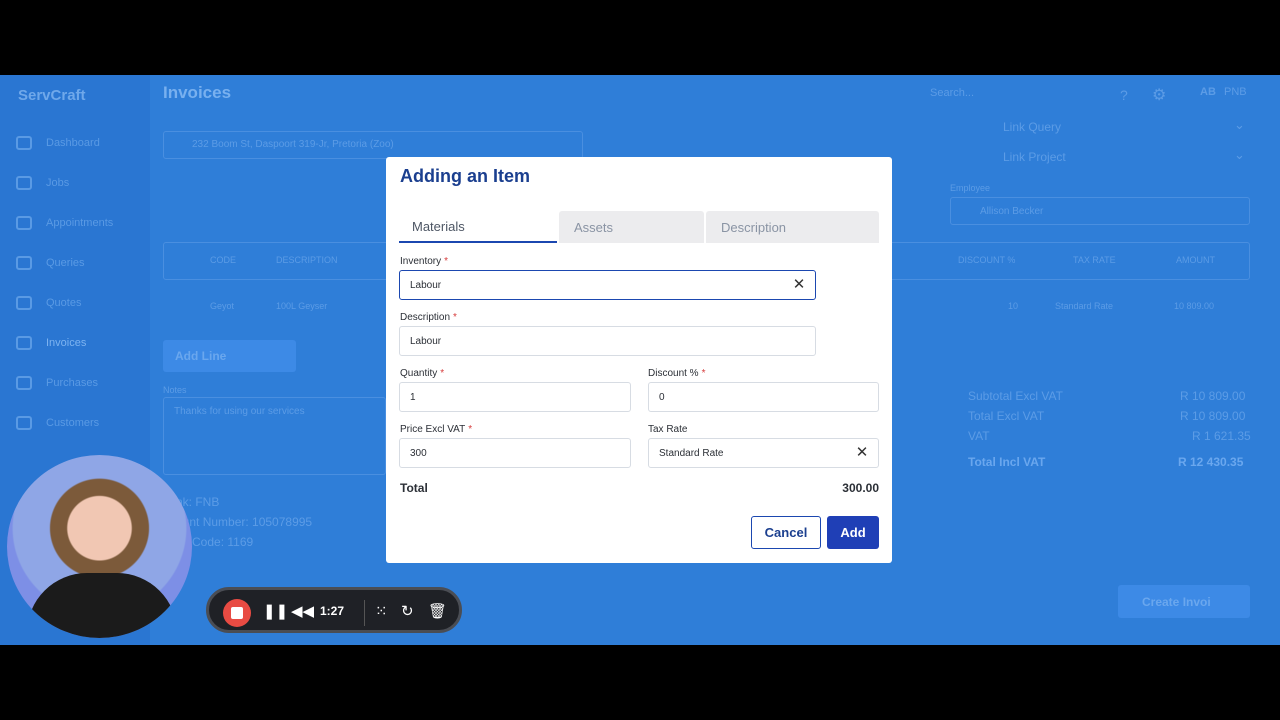 This screenshot has height=720, width=1280. What do you see at coordinates (1032, 127) in the screenshot?
I see `link-query: Link Query` at bounding box center [1032, 127].